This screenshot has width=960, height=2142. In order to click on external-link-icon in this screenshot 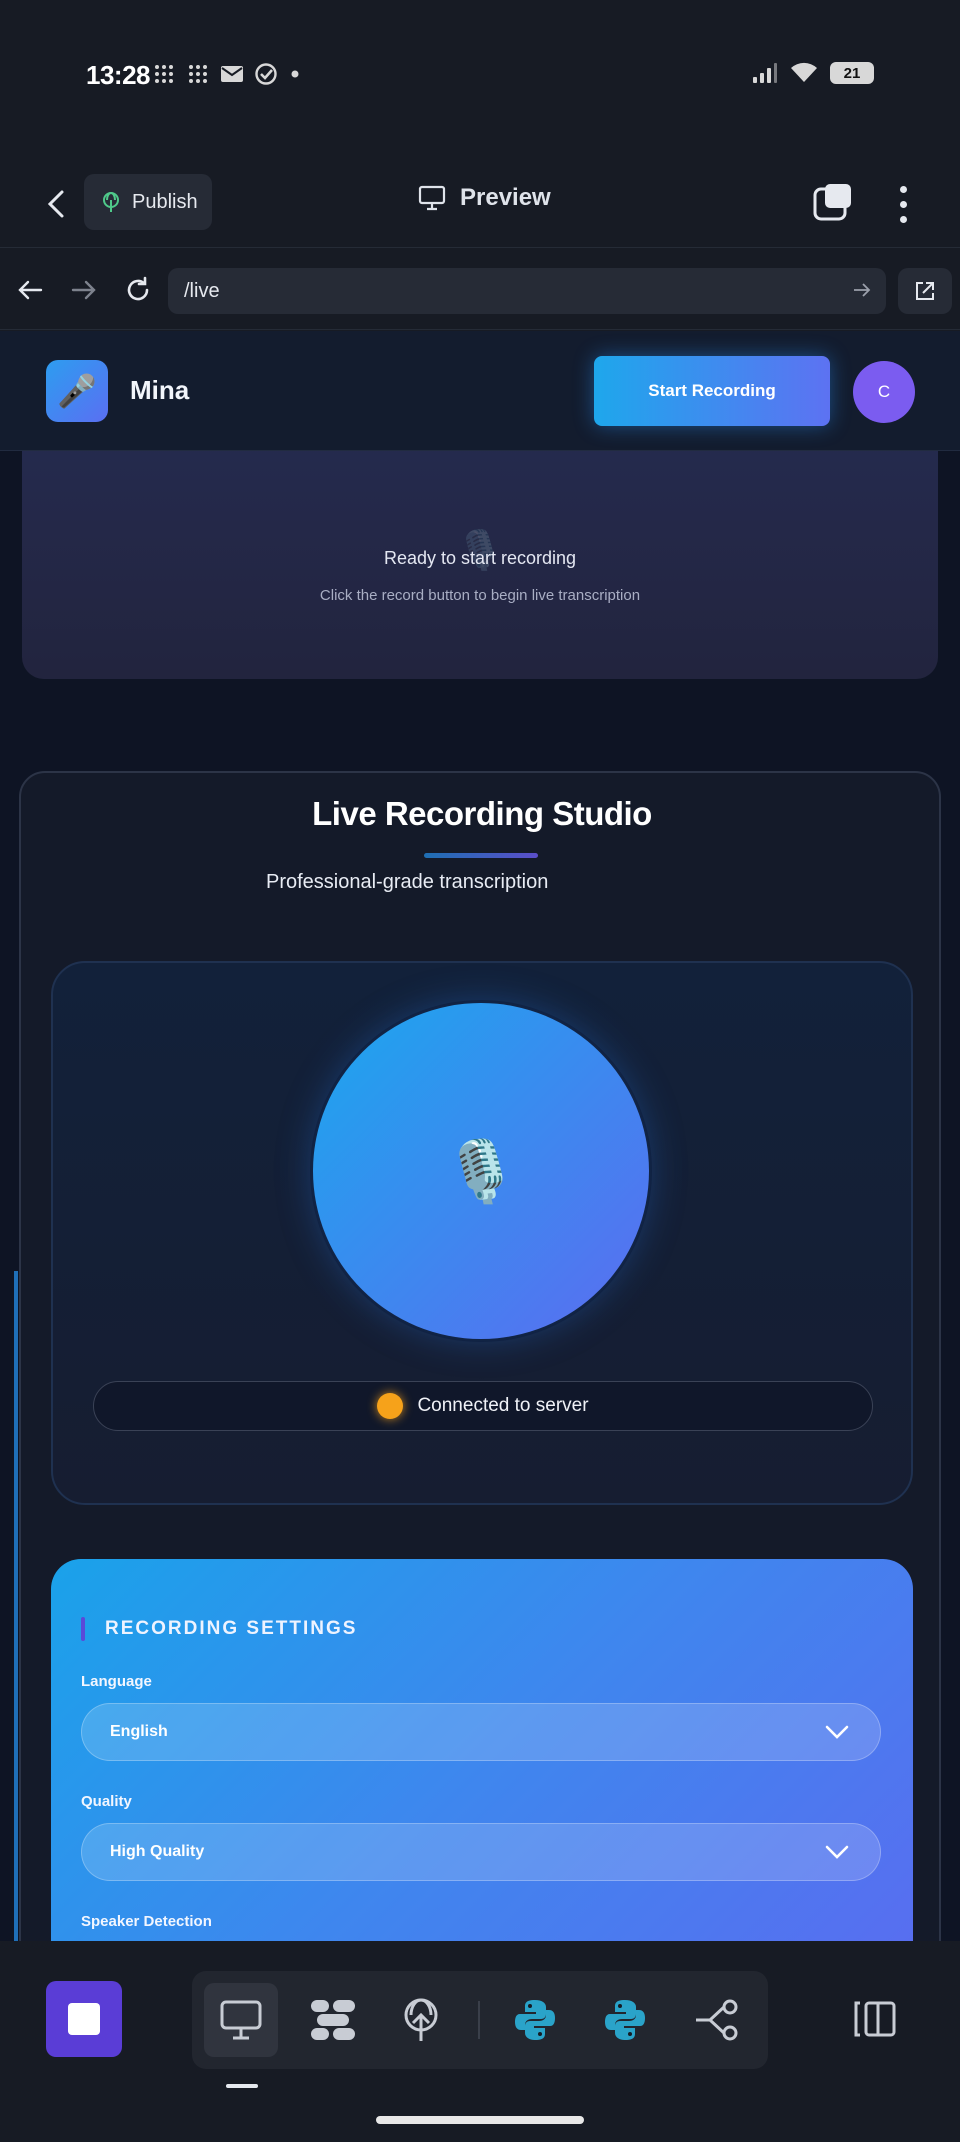, I will do `click(925, 291)`.